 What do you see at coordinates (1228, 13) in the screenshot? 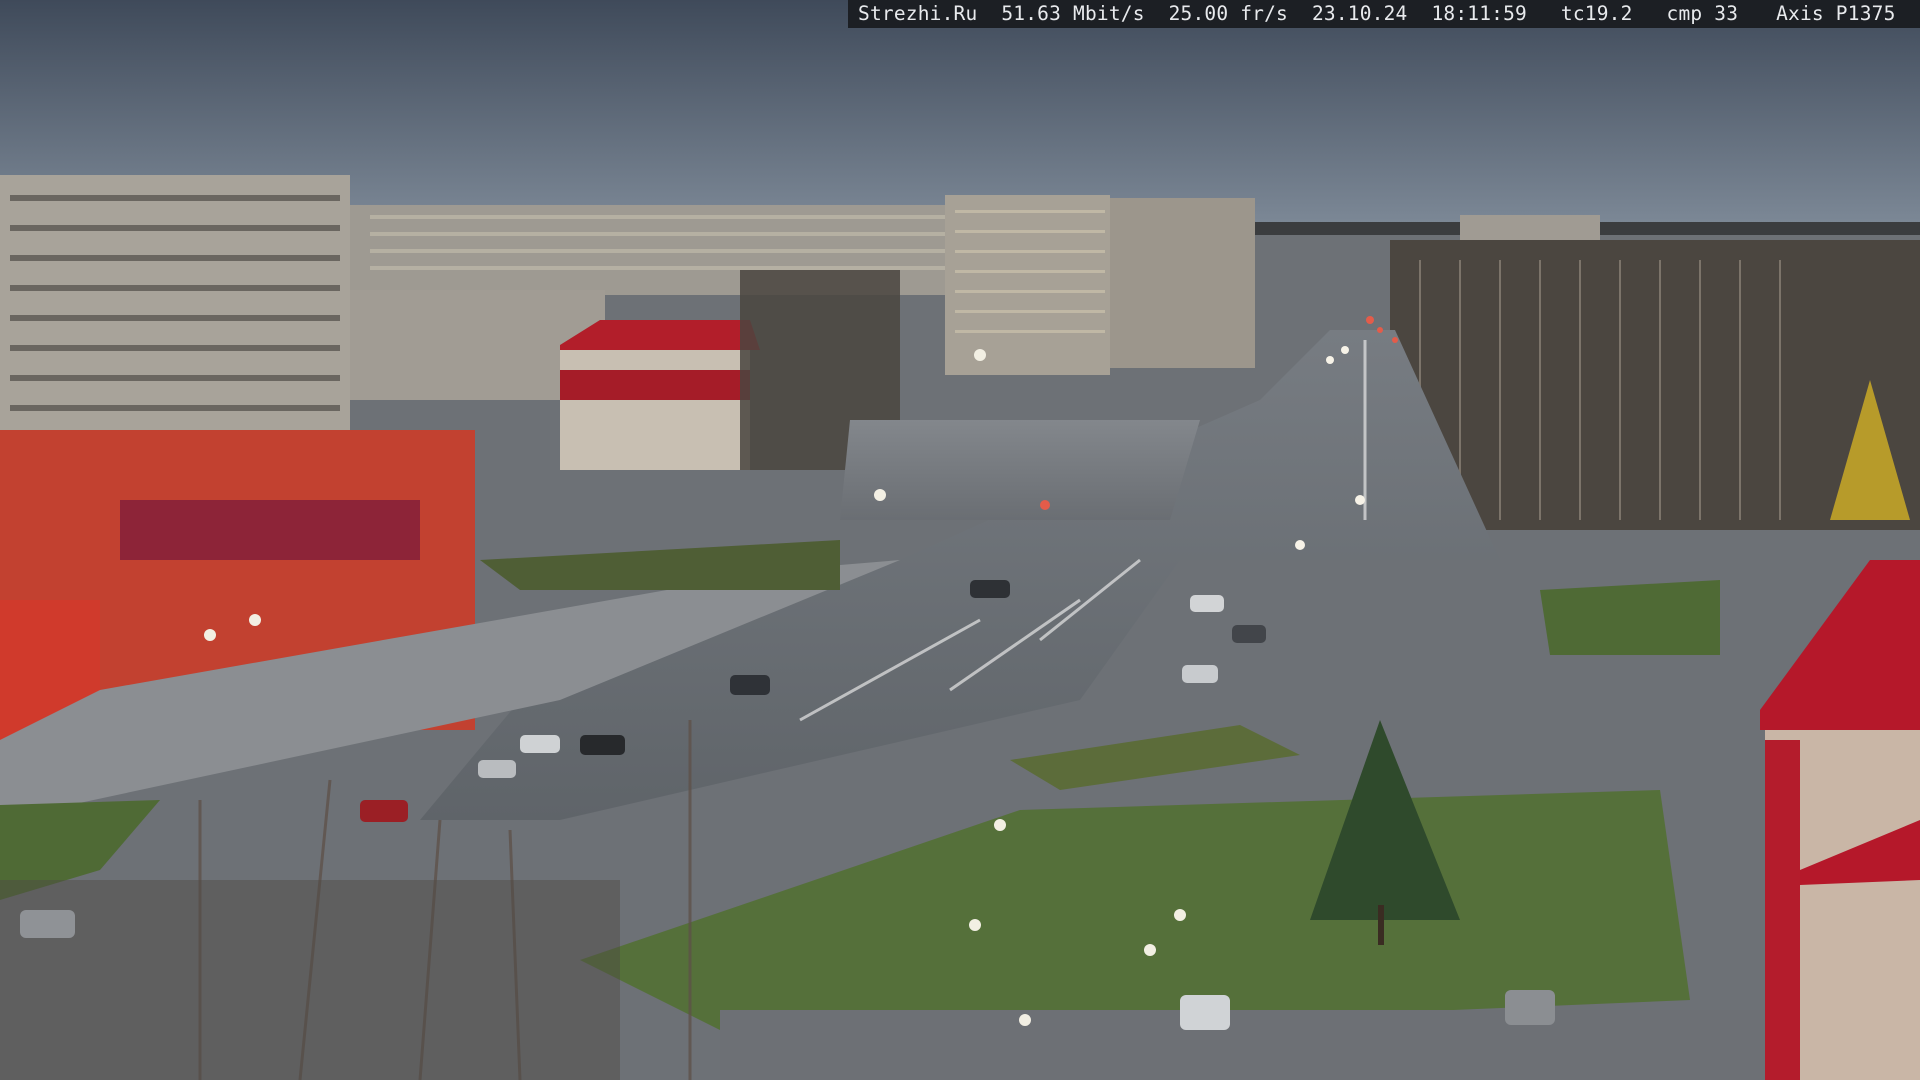
I see `fps-label: 25.00 fr/s` at bounding box center [1228, 13].